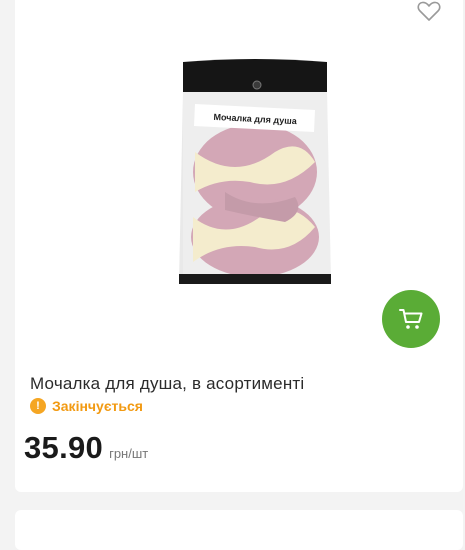 Image resolution: width=465 pixels, height=550 pixels. What do you see at coordinates (167, 384) in the screenshot?
I see `product-title: Мочалка для душа, в асортименті` at bounding box center [167, 384].